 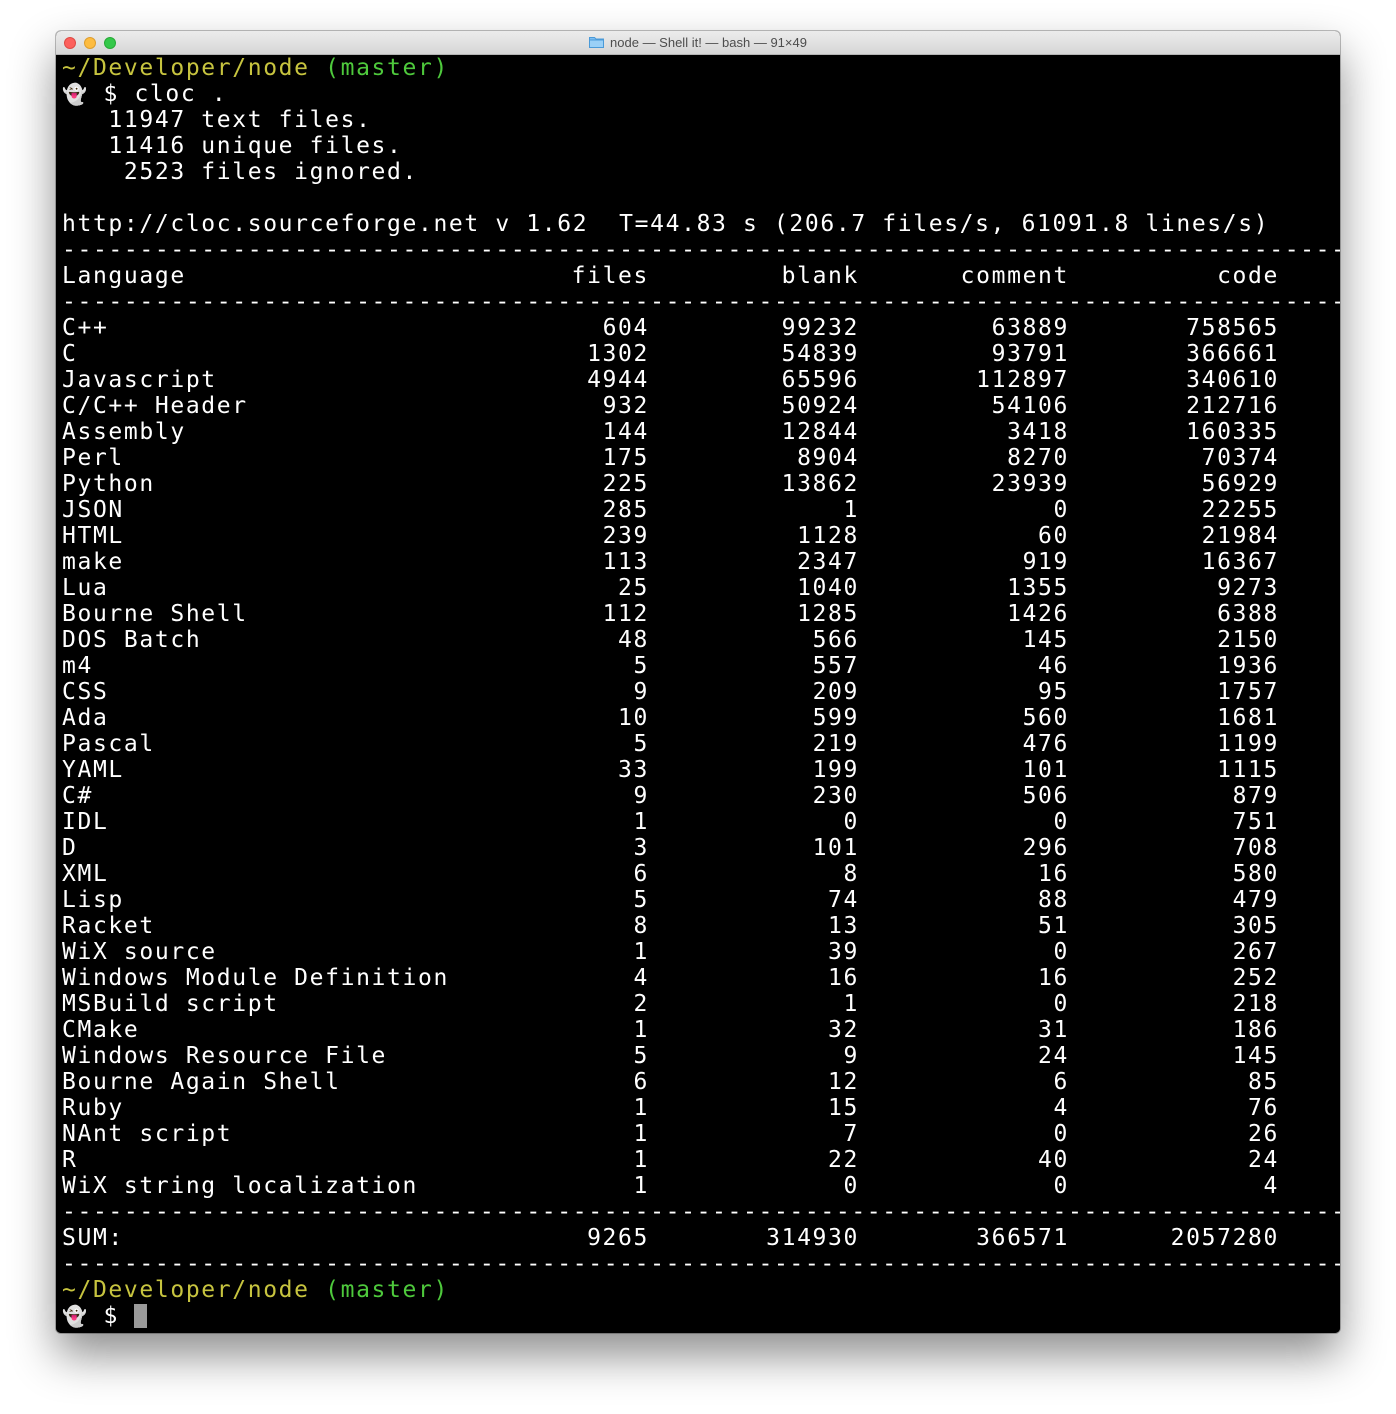 What do you see at coordinates (1248, 614) in the screenshot?
I see `row-code: 6388` at bounding box center [1248, 614].